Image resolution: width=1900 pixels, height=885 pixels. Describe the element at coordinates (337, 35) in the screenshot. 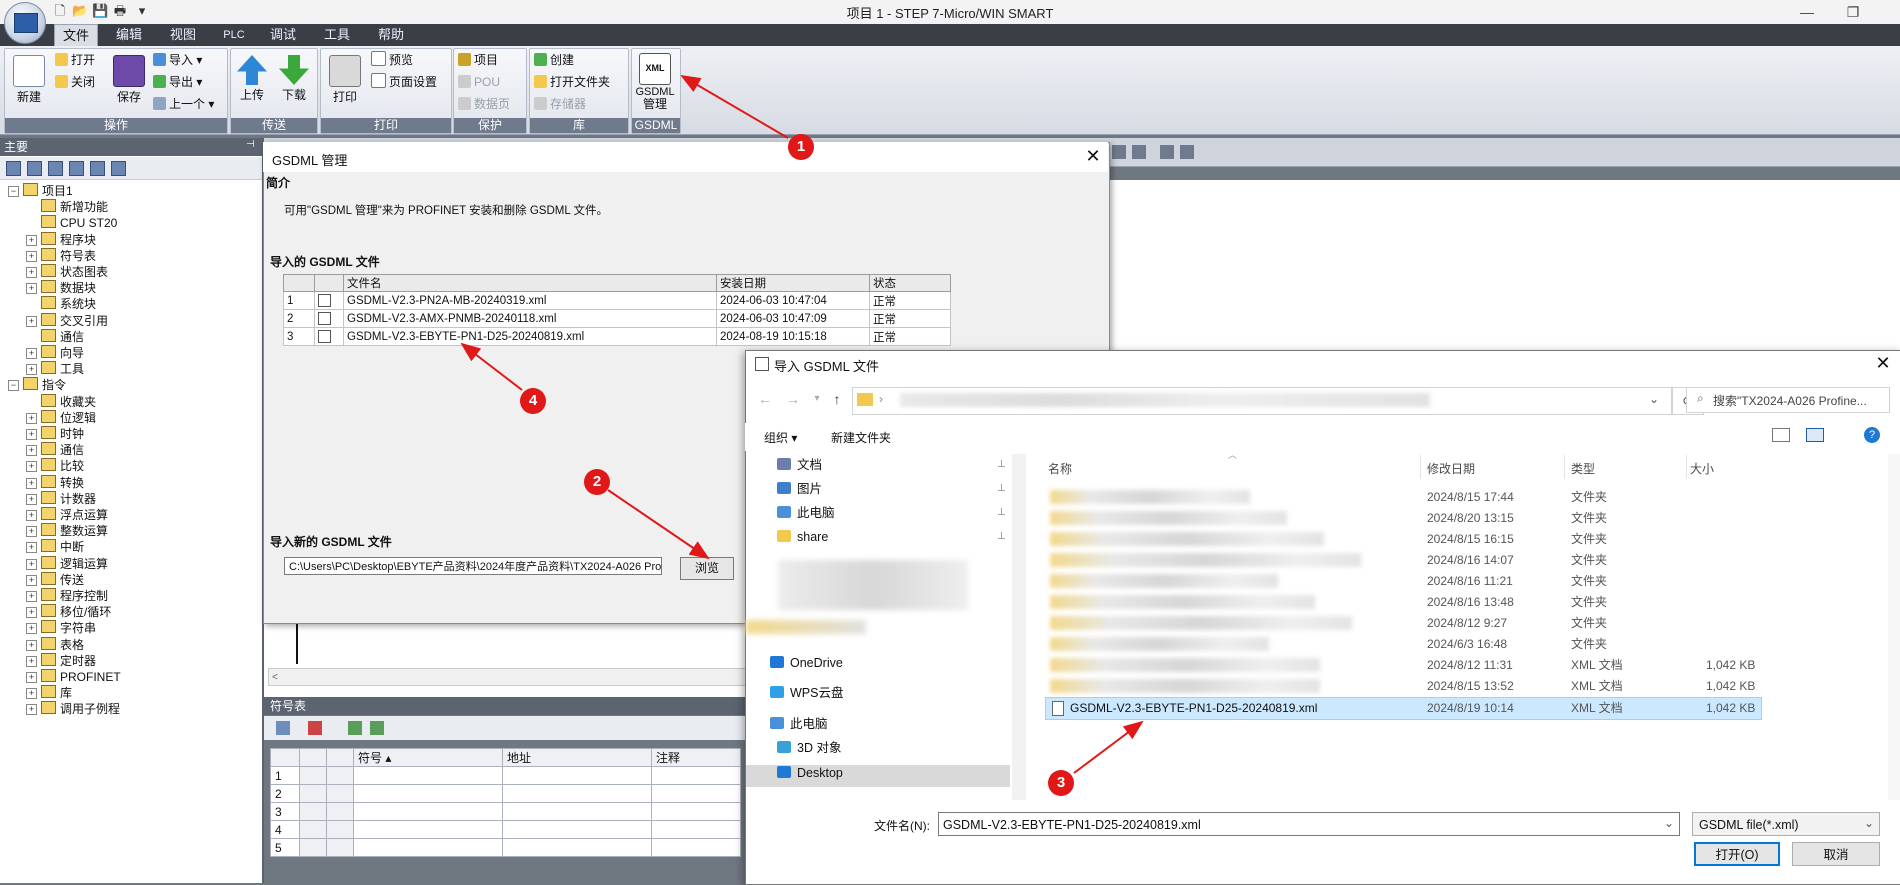

I see `tab-tools: 工具` at that location.